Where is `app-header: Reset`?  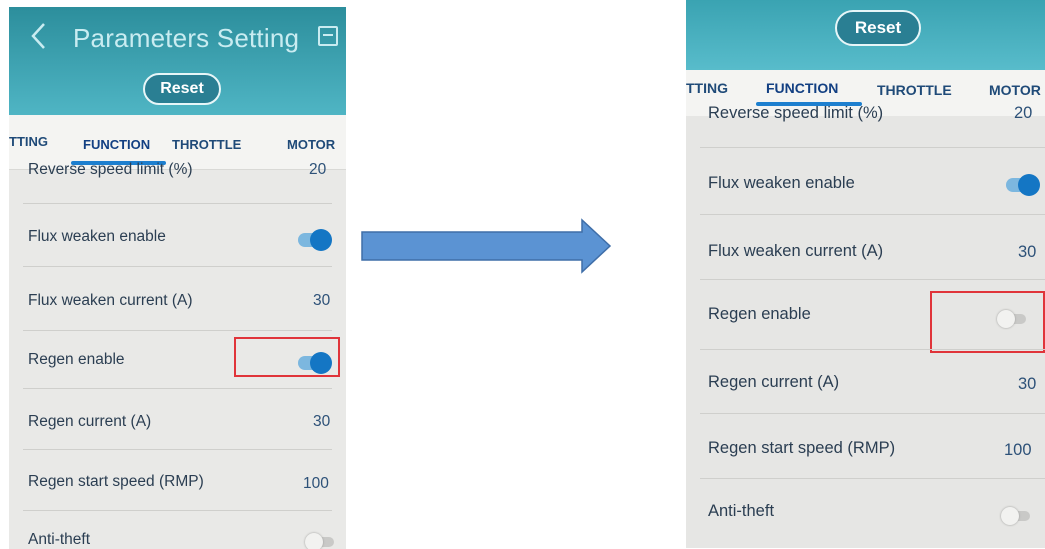
app-header: Reset is located at coordinates (865, 35).